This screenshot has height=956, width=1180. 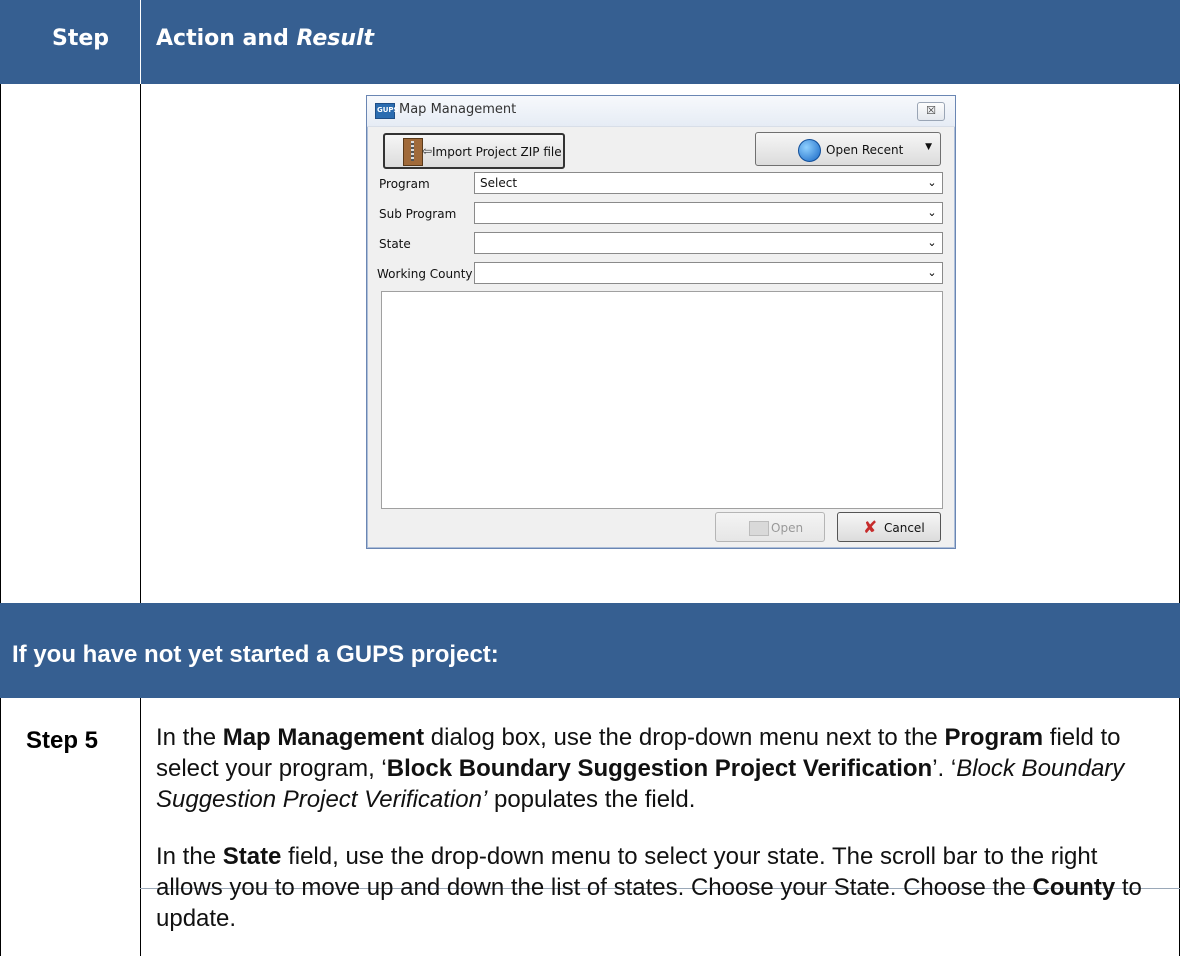 I want to click on globe-recent-icon, so click(x=809, y=150).